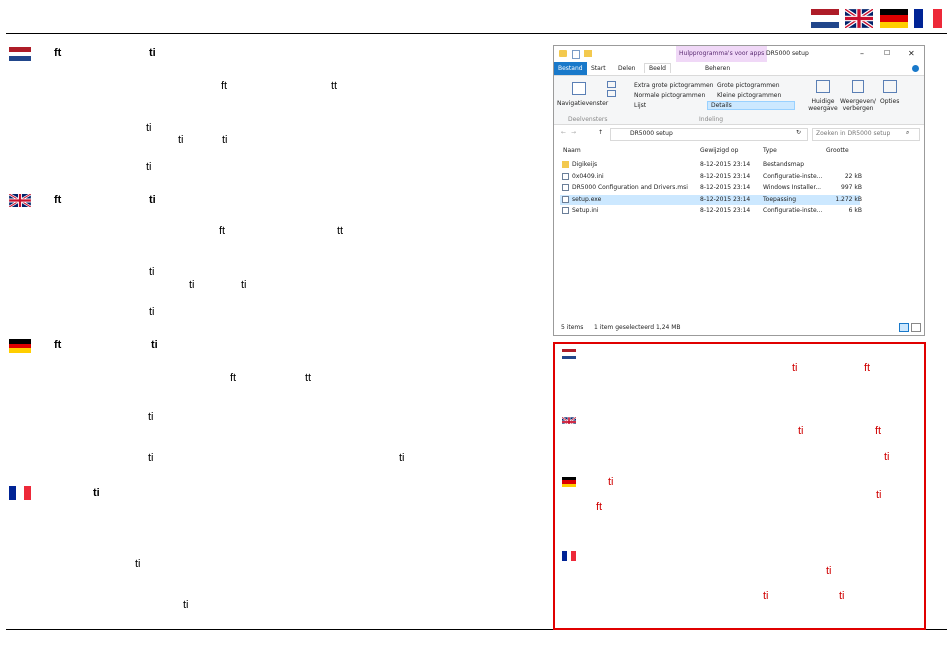  I want to click on status-bar: 5 items 1 item geselecteerd 1,24 MB, so click(739, 327).